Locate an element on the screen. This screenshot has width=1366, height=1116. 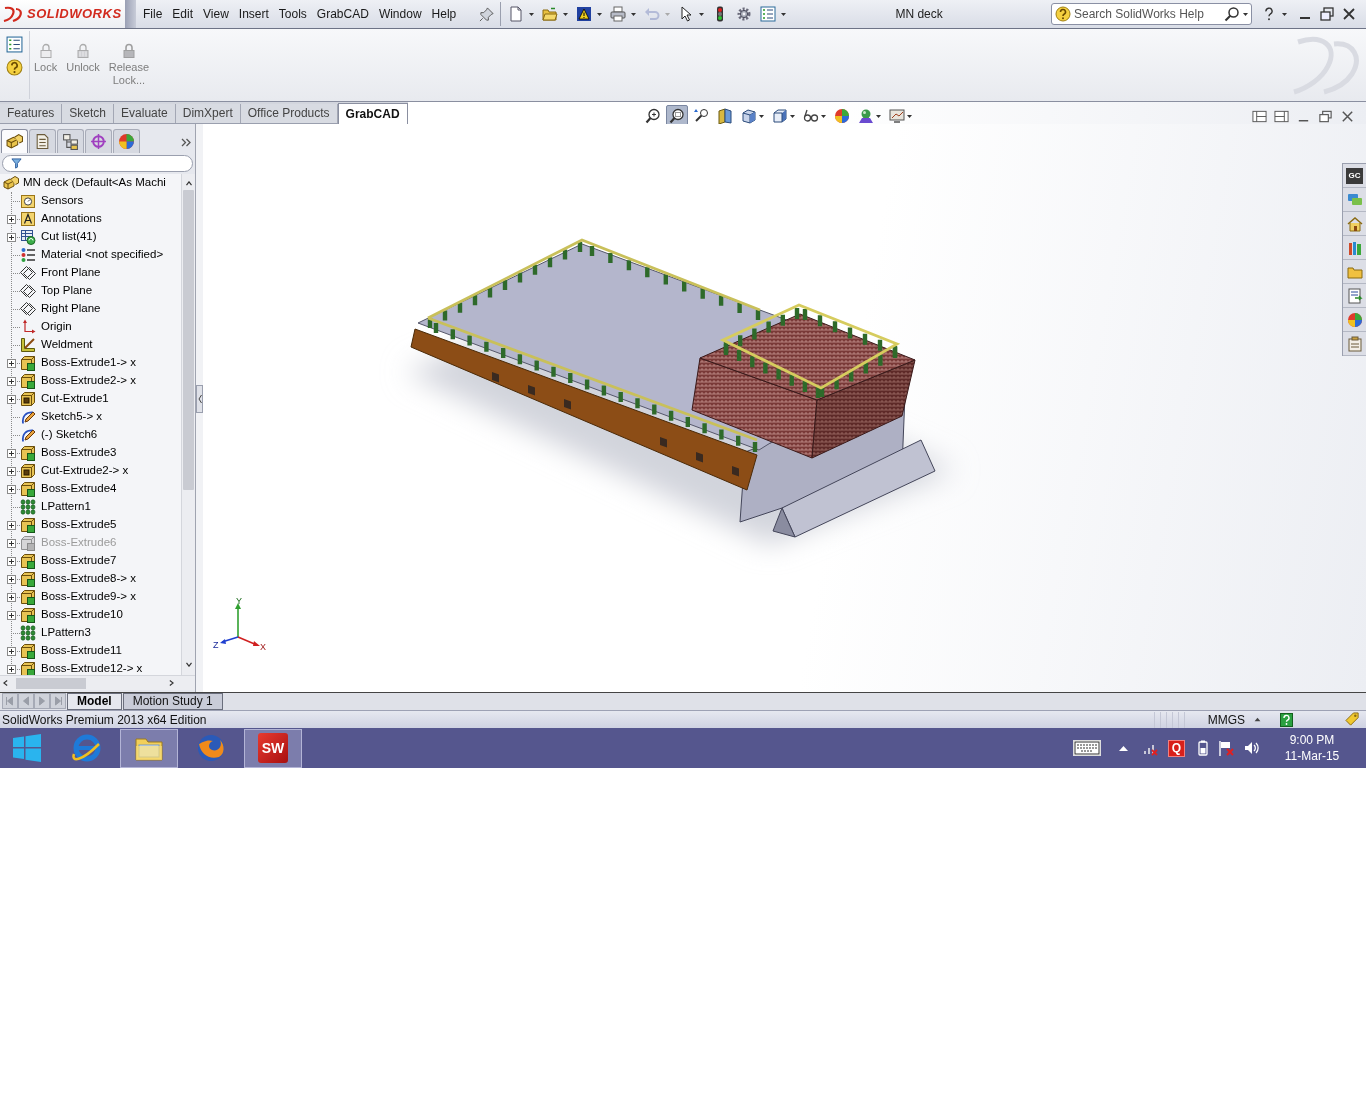
menu-item: View is located at coordinates (216, 14).